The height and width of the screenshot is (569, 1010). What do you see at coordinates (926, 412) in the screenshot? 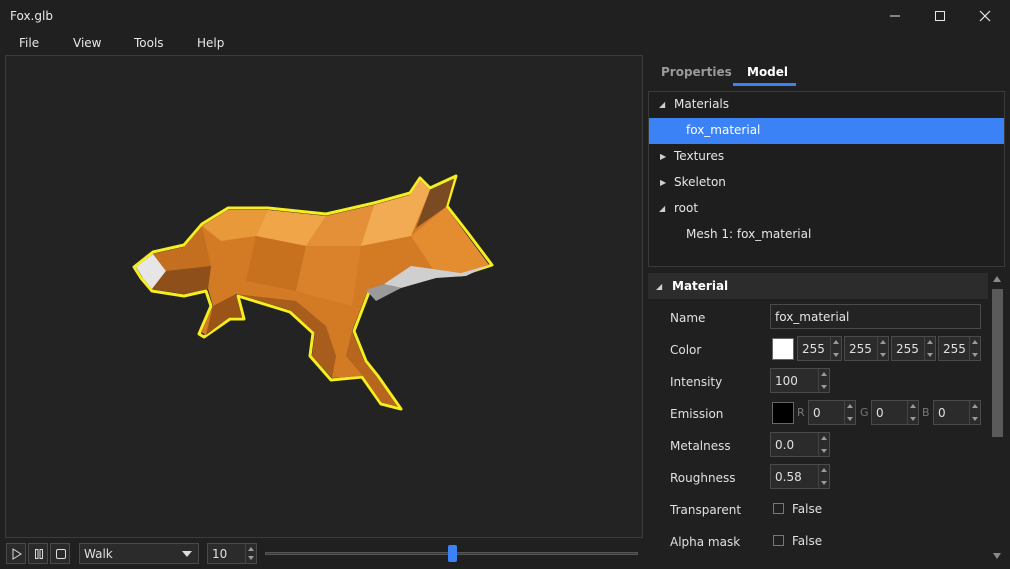
I see `emission-b-label: B` at bounding box center [926, 412].